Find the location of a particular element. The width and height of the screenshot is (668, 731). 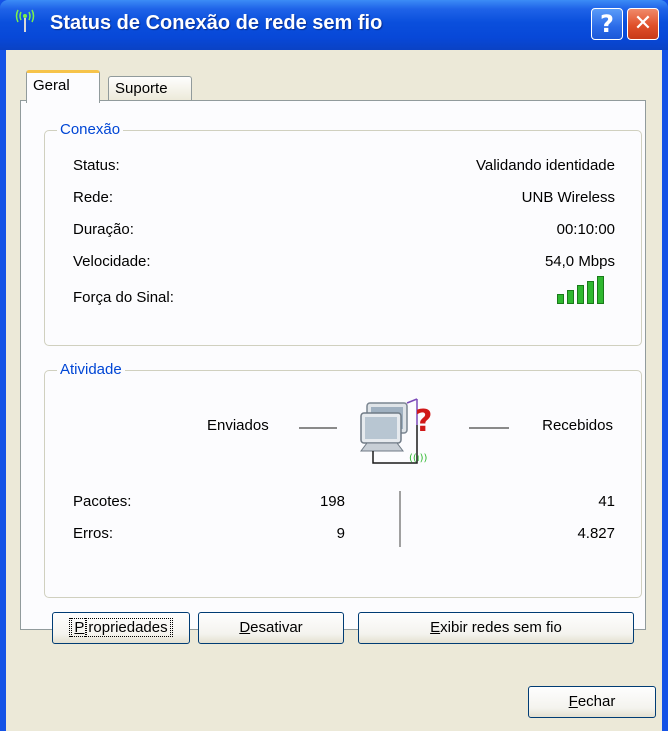

packets-label: Pacotes: is located at coordinates (102, 501).